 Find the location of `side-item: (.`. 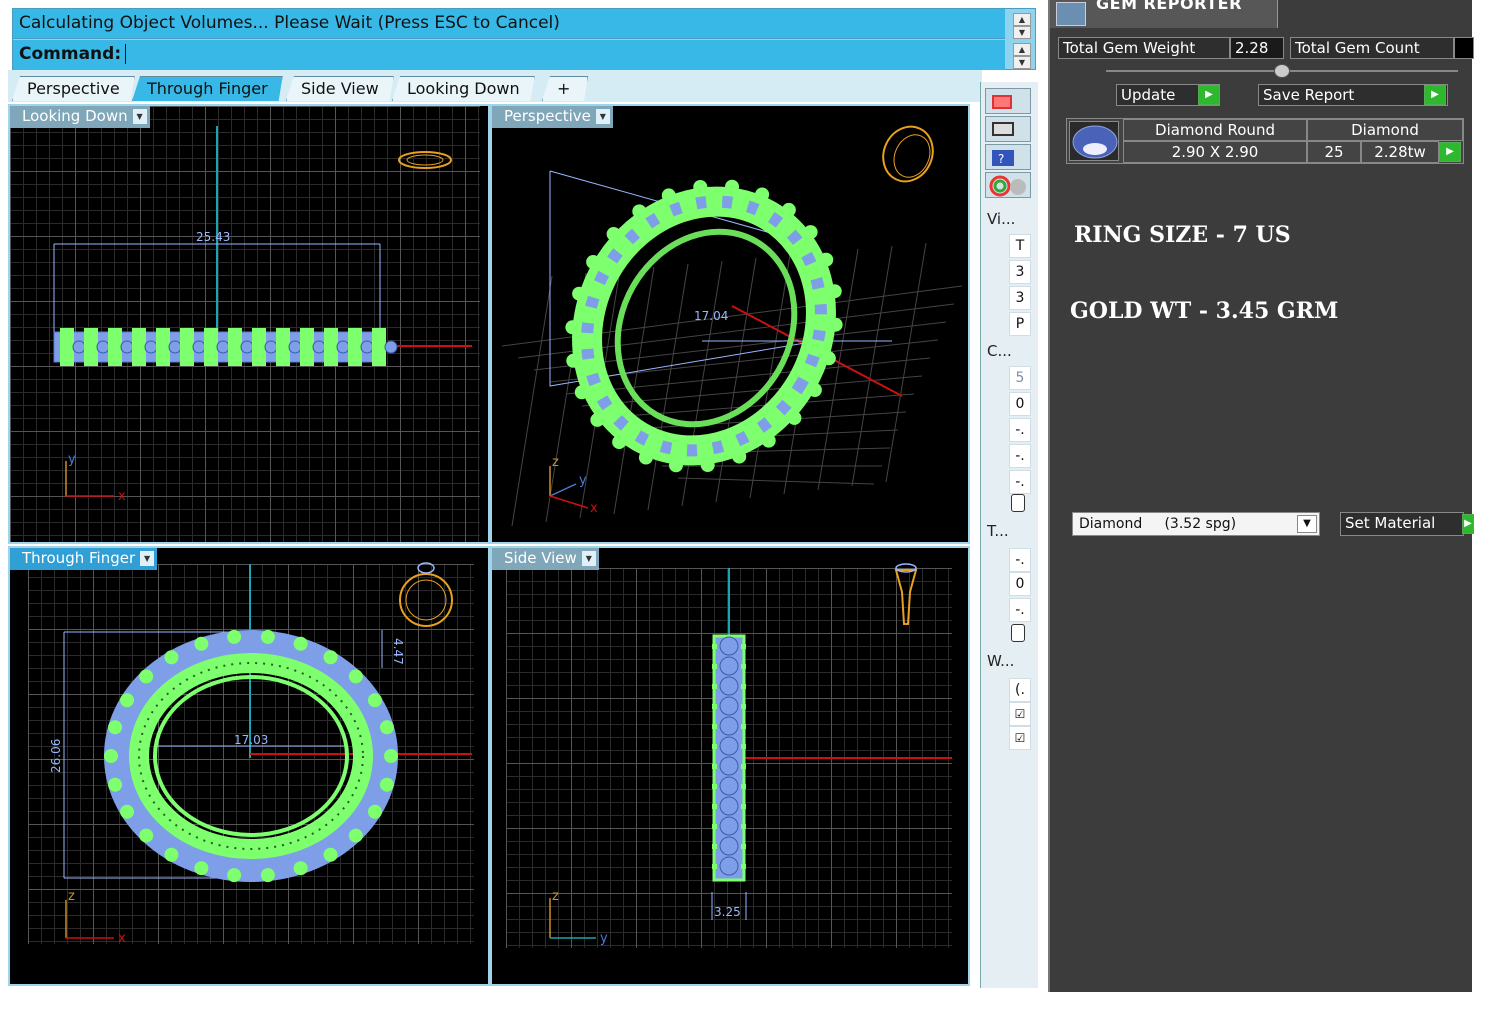

side-item: (. is located at coordinates (1020, 690).